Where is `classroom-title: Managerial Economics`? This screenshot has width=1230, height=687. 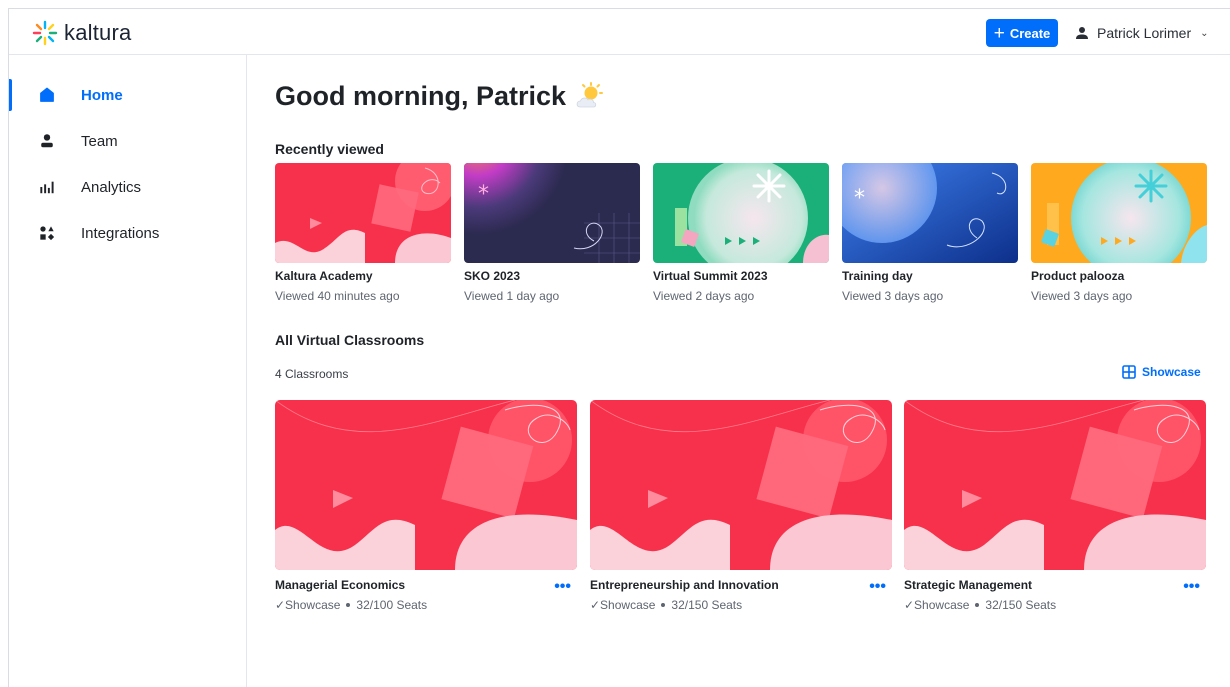
classroom-title: Managerial Economics is located at coordinates (340, 585).